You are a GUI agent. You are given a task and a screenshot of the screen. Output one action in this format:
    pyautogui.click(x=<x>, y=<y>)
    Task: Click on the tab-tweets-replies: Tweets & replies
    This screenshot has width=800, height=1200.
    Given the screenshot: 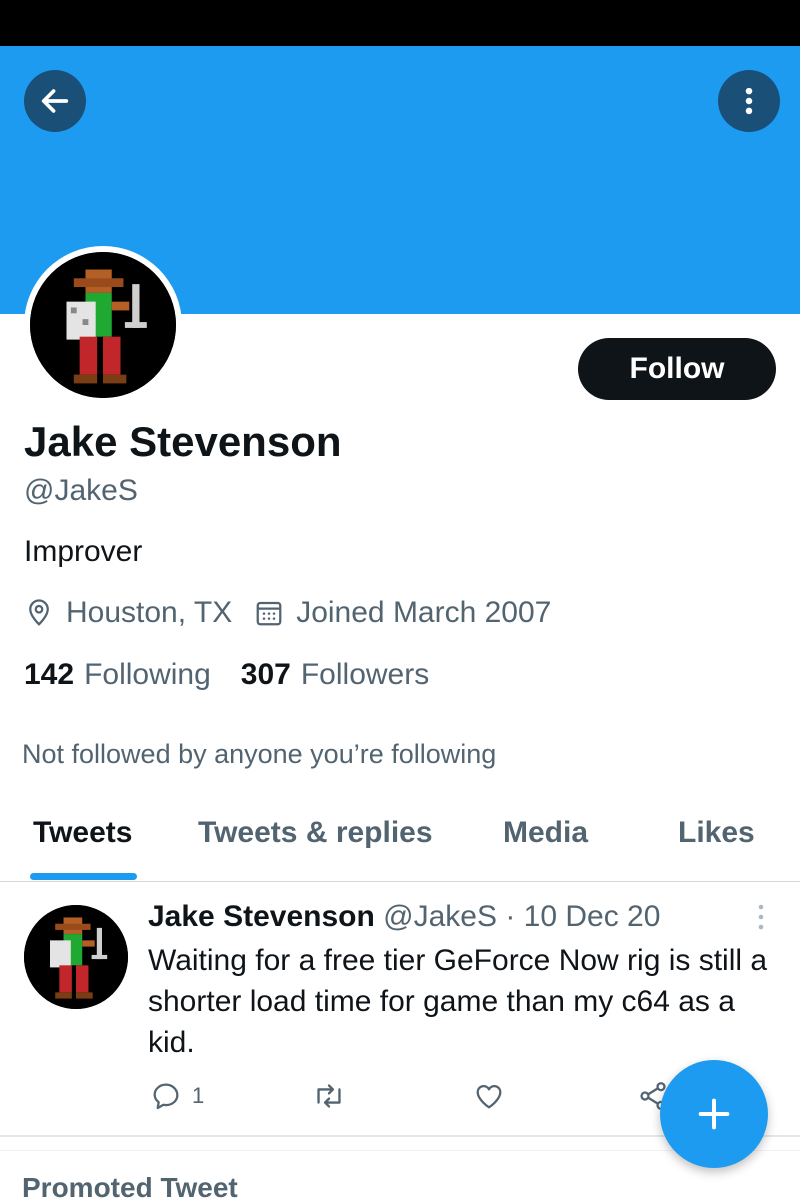 What is the action you would take?
    pyautogui.click(x=315, y=833)
    